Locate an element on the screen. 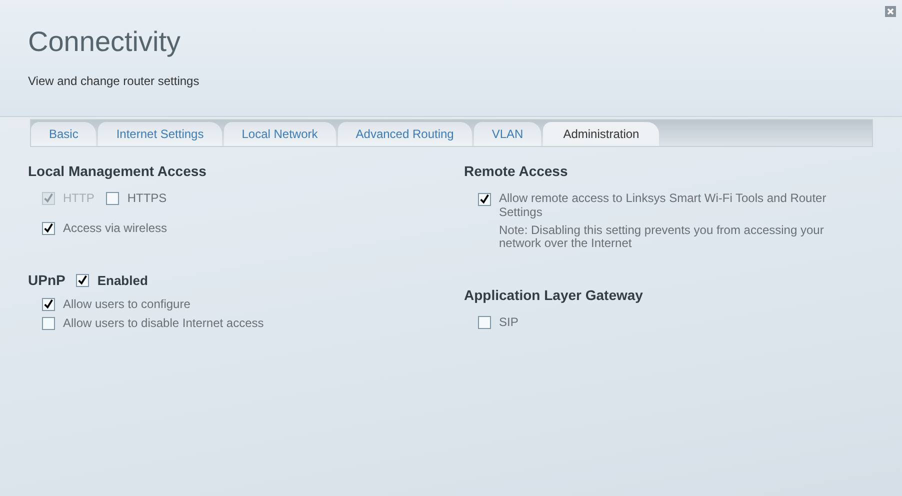  tab: VLAN is located at coordinates (508, 134).